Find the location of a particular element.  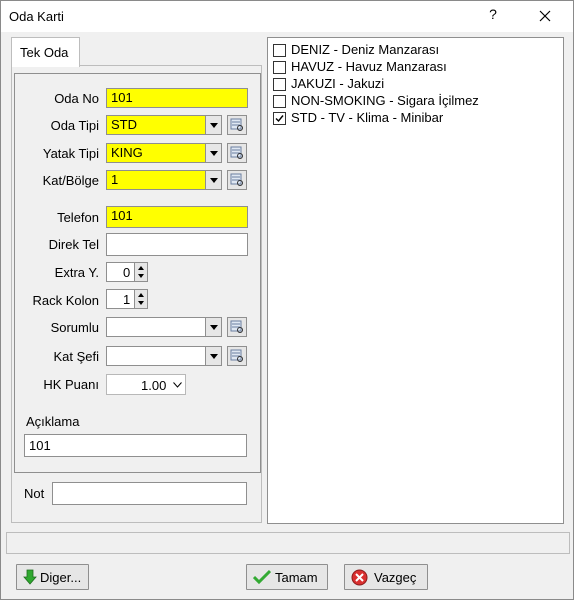

close-icon is located at coordinates (545, 16).